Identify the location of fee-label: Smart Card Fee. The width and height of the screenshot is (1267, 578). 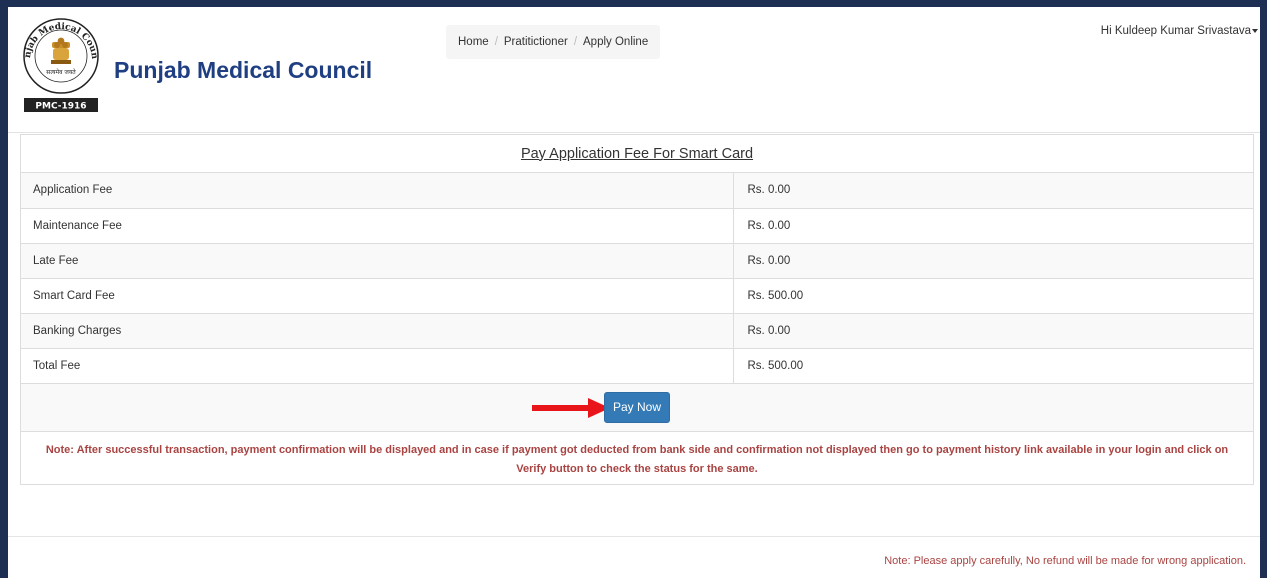
(377, 296).